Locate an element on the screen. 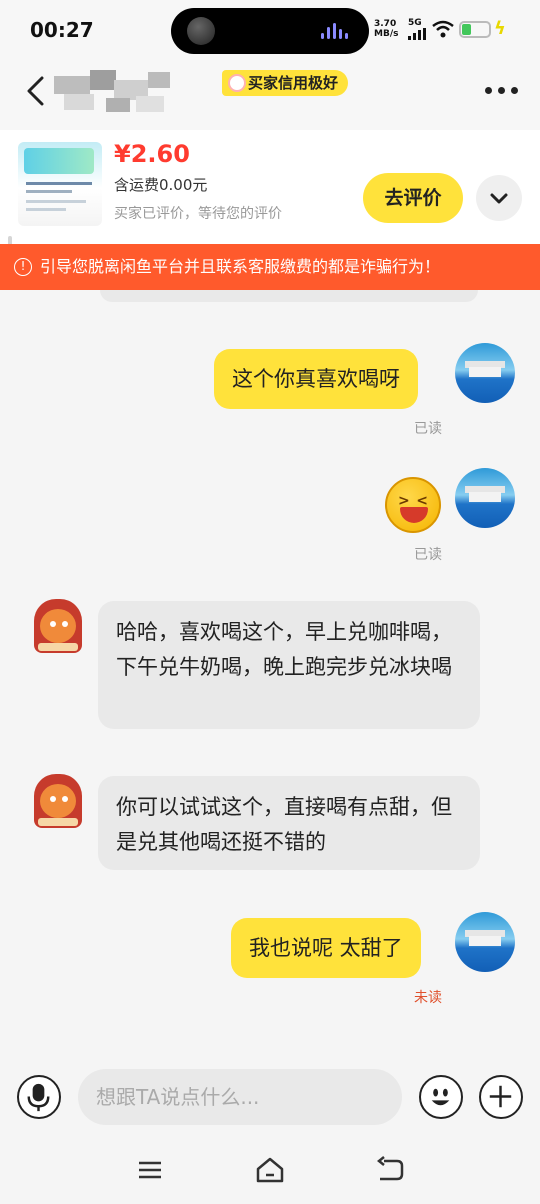 This screenshot has height=1204, width=540. message-text: 哈哈，喜欢喝这个，早上兑咖啡喝，下午兑牛奶喝，晚上跑完步兑冰块喝 is located at coordinates (284, 649).